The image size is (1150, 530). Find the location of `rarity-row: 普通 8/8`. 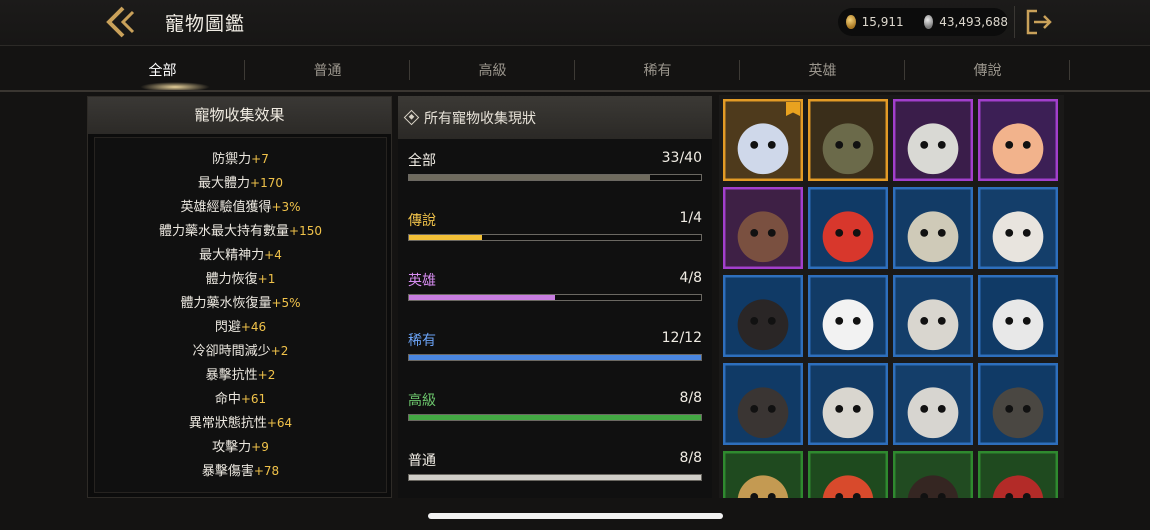

rarity-row: 普通 8/8 is located at coordinates (555, 470).